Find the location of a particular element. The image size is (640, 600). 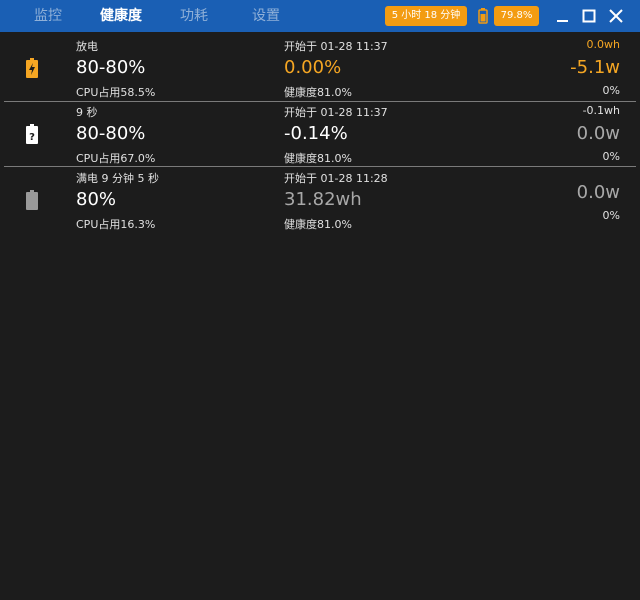

row-change: -0.14% is located at coordinates (316, 133).